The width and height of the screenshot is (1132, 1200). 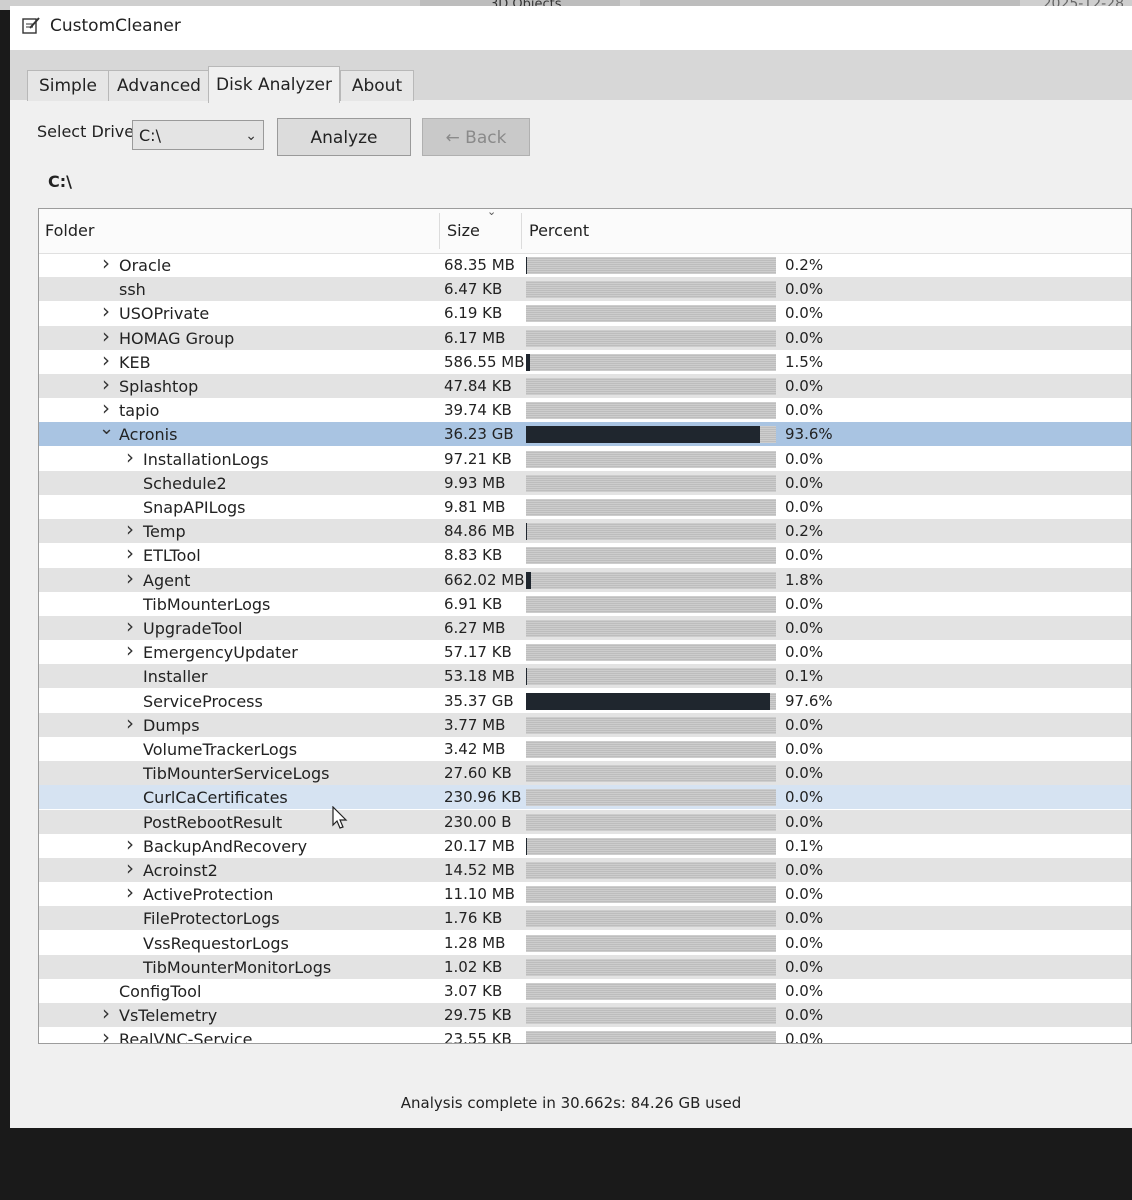 I want to click on tree-row: Installer 53.18 MB 0.1%, so click(x=585, y=676).